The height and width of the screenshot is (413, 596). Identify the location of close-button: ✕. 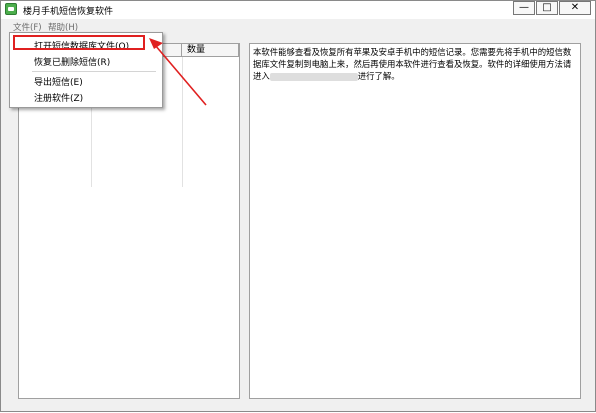
(575, 8).